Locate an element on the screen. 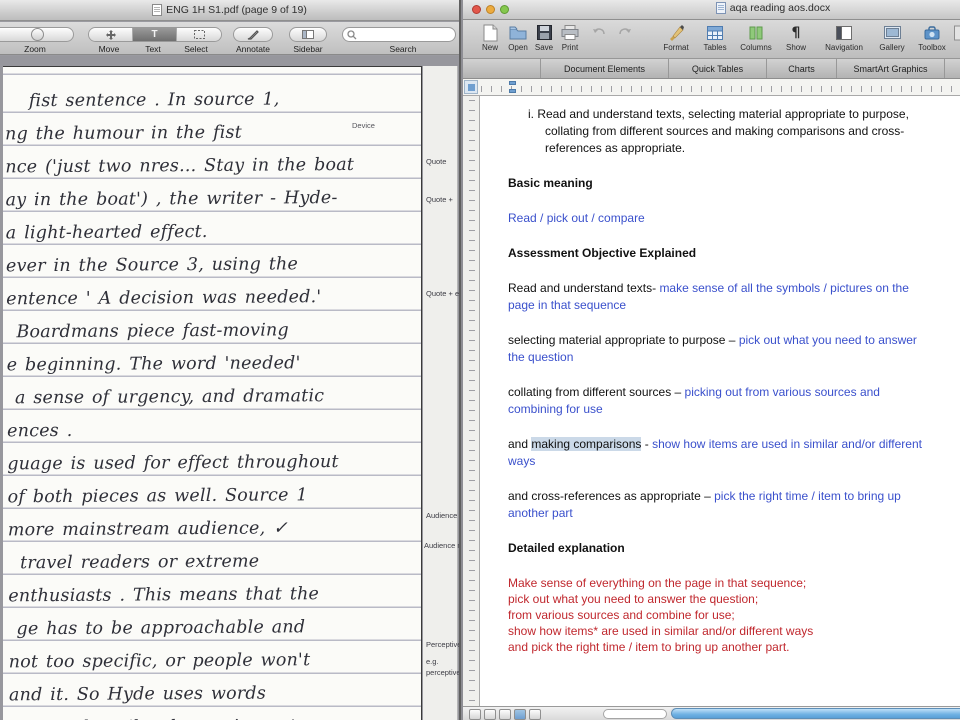  margin-note: Audience notes is located at coordinates (441, 545).